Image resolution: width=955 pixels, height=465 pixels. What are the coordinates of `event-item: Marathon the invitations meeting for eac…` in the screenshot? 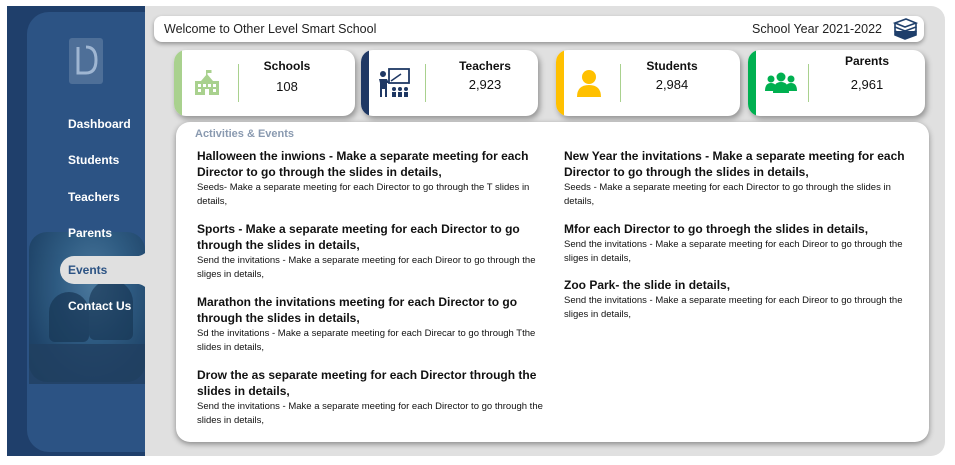 It's located at (373, 324).